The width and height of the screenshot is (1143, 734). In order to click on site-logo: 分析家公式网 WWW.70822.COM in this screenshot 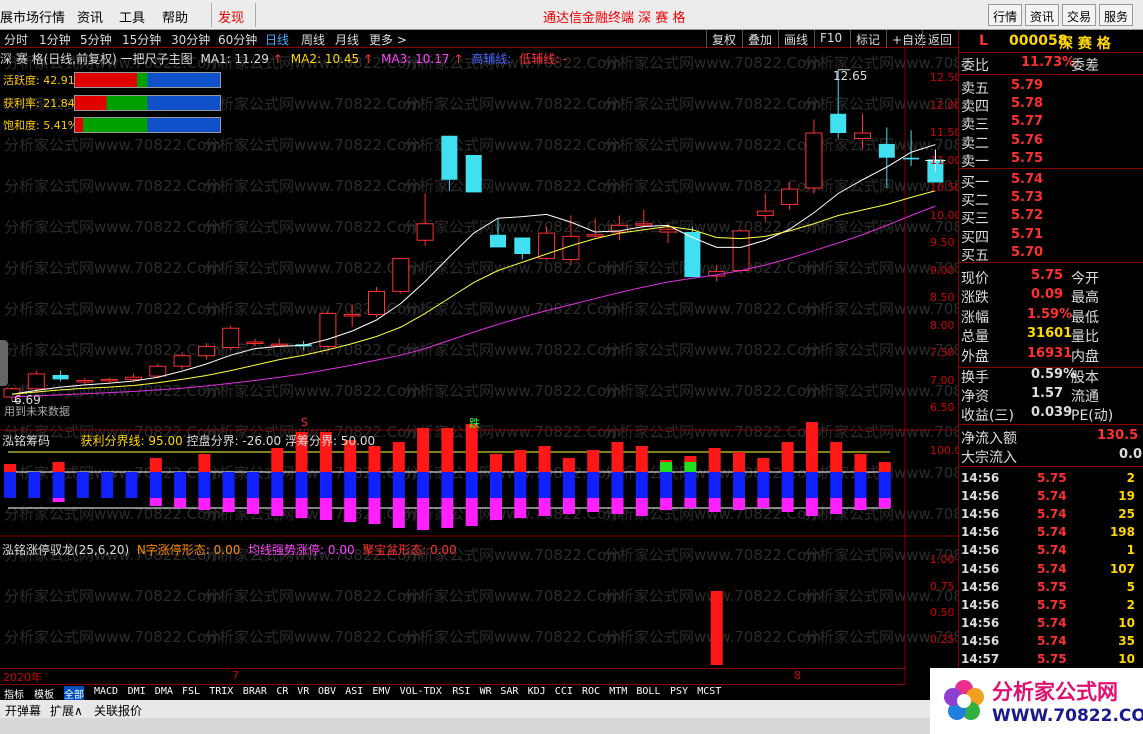, I will do `click(1036, 701)`.